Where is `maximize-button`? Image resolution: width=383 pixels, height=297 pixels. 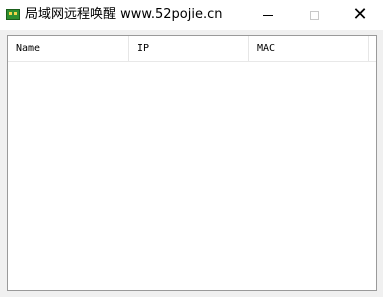 maximize-button is located at coordinates (314, 15).